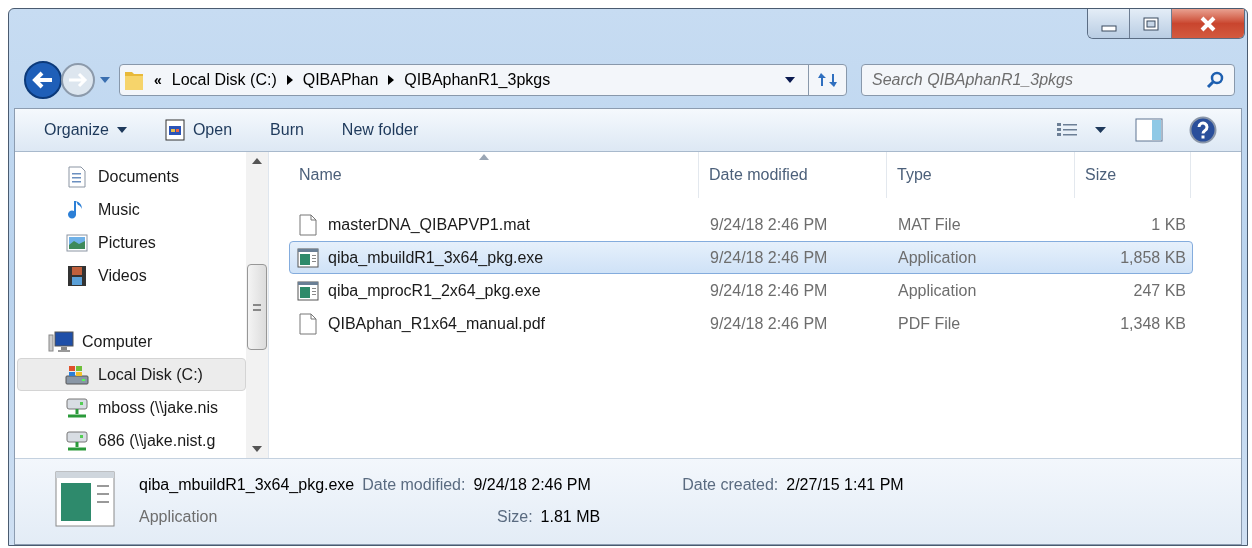  I want to click on computer-icon, so click(61, 341).